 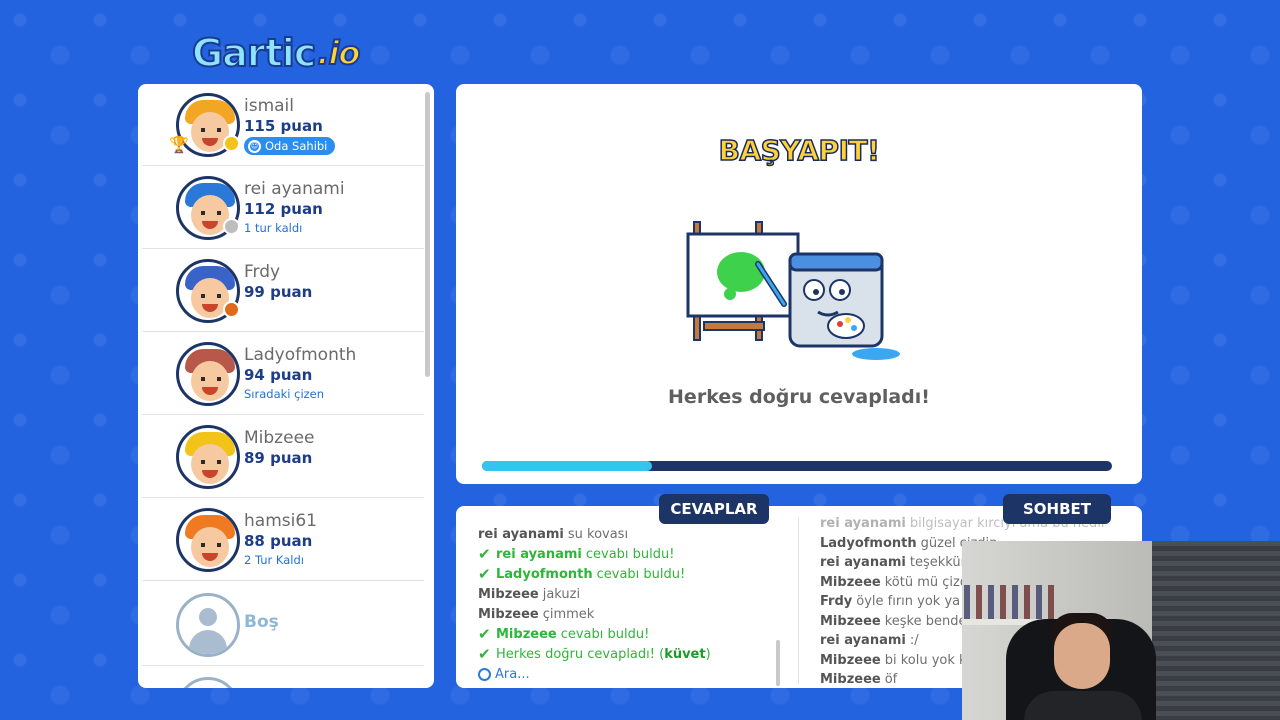 I want to click on player-points: 88 puan, so click(x=278, y=541).